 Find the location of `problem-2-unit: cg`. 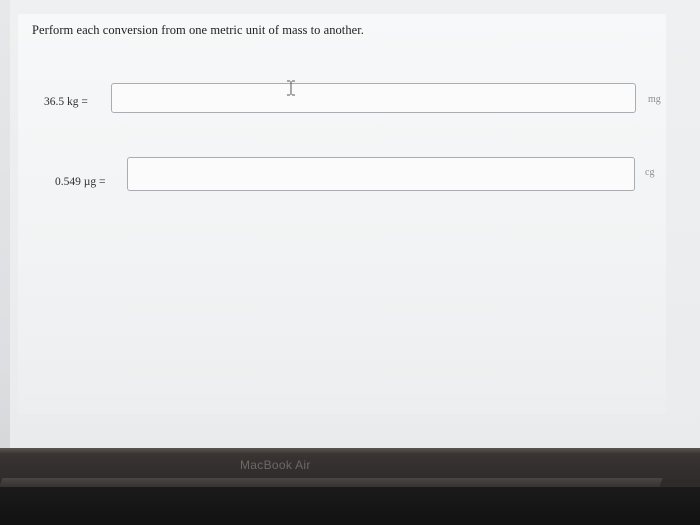

problem-2-unit: cg is located at coordinates (650, 172).